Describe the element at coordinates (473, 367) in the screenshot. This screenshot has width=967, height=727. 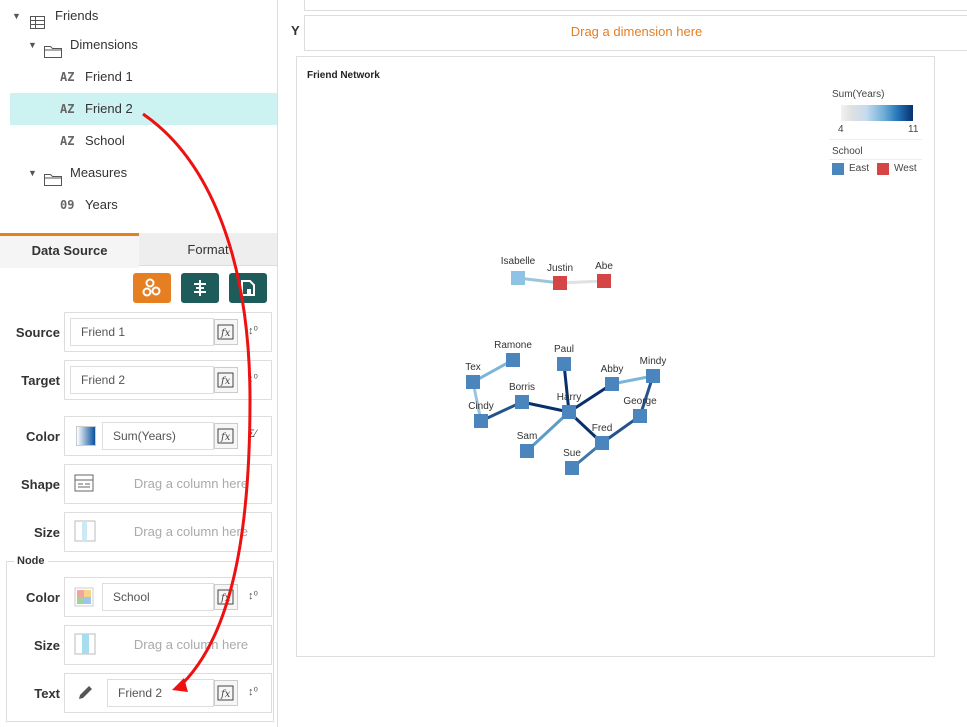
I see `node-label-tex: Tex` at that location.